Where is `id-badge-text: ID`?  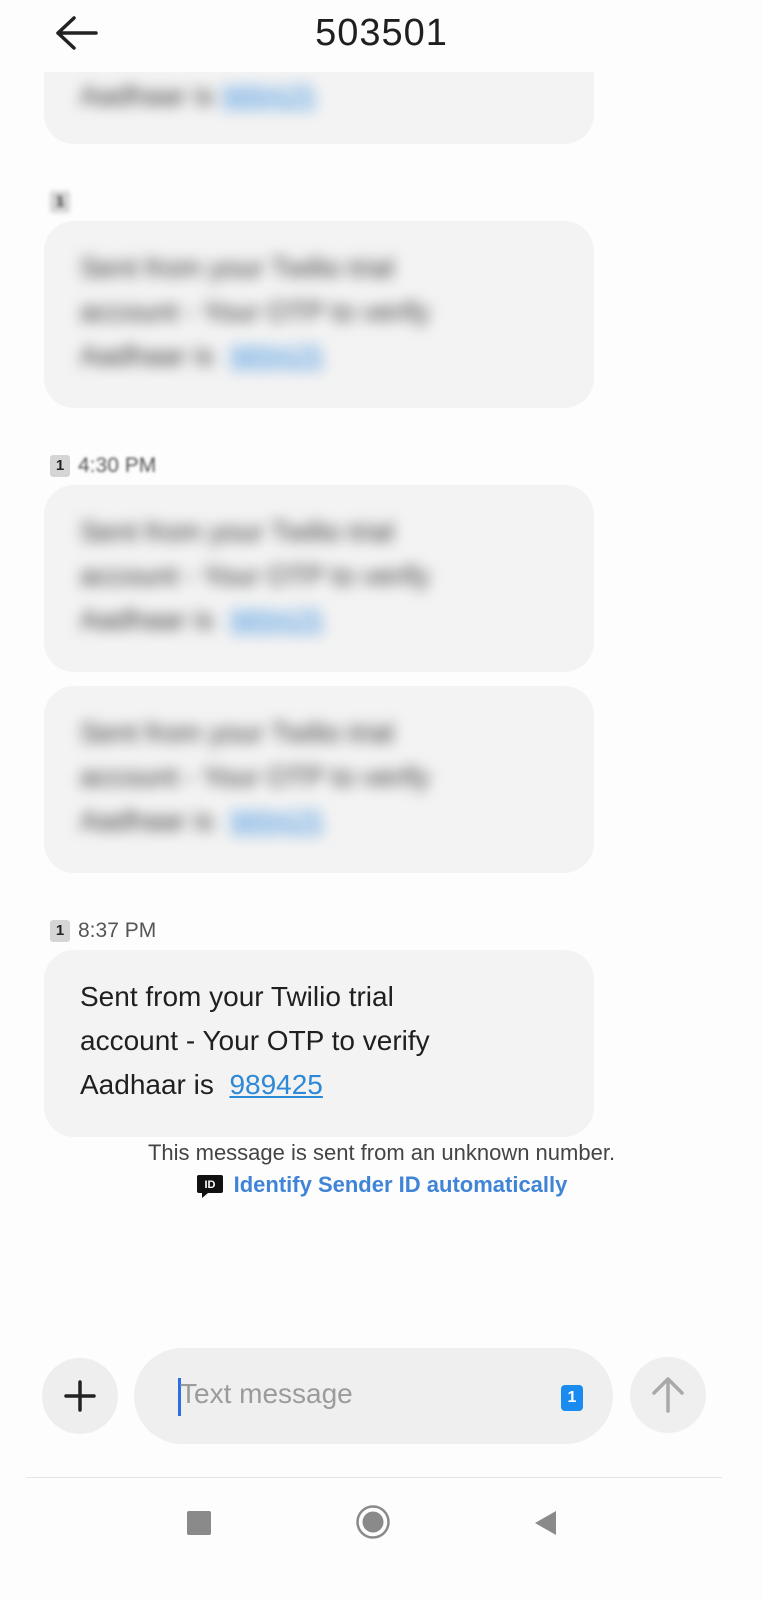 id-badge-text: ID is located at coordinates (209, 1185).